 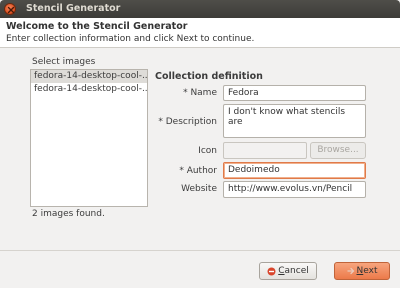 What do you see at coordinates (296, 271) in the screenshot?
I see `cancel-label: ancel` at bounding box center [296, 271].